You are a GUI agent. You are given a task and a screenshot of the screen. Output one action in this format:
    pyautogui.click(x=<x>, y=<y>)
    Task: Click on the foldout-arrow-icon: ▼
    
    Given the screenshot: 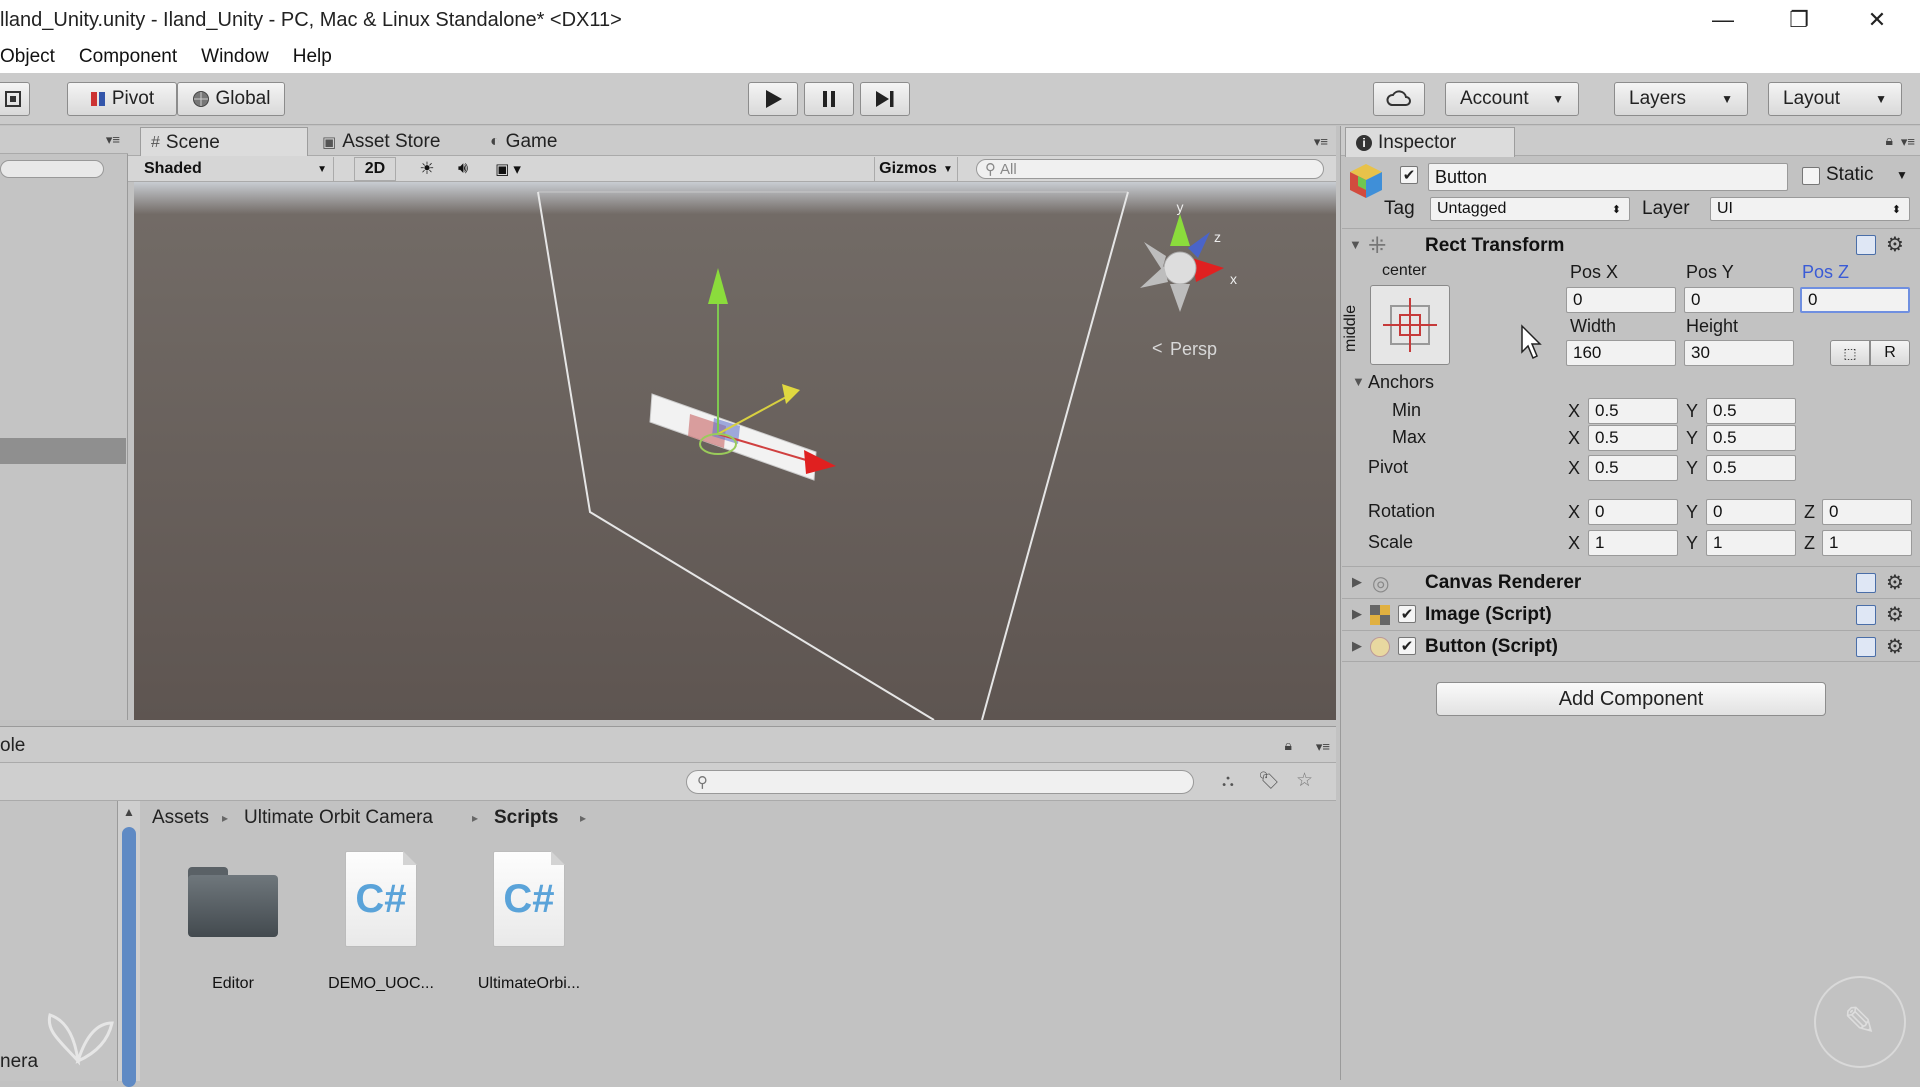 What is the action you would take?
    pyautogui.click(x=1355, y=244)
    